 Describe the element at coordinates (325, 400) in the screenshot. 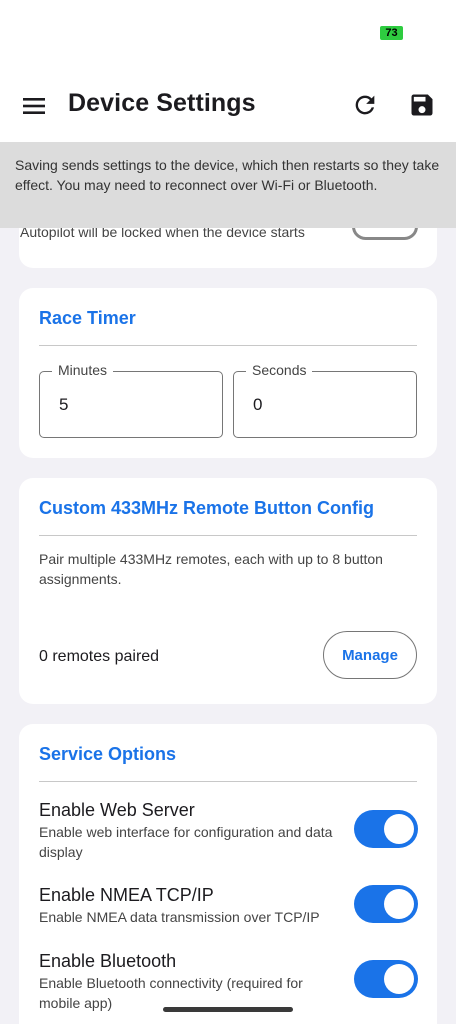

I see `seconds-field: Seconds 0` at that location.